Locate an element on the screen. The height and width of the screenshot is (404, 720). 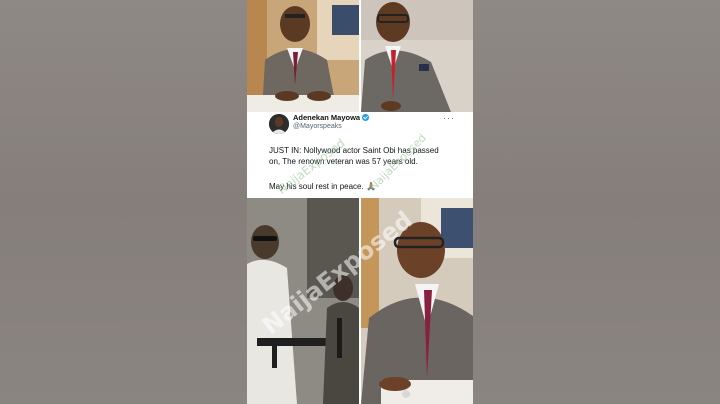
tweet-text-prayer: May his soul rest in peace. 🙏🏽 is located at coordinates (359, 186).